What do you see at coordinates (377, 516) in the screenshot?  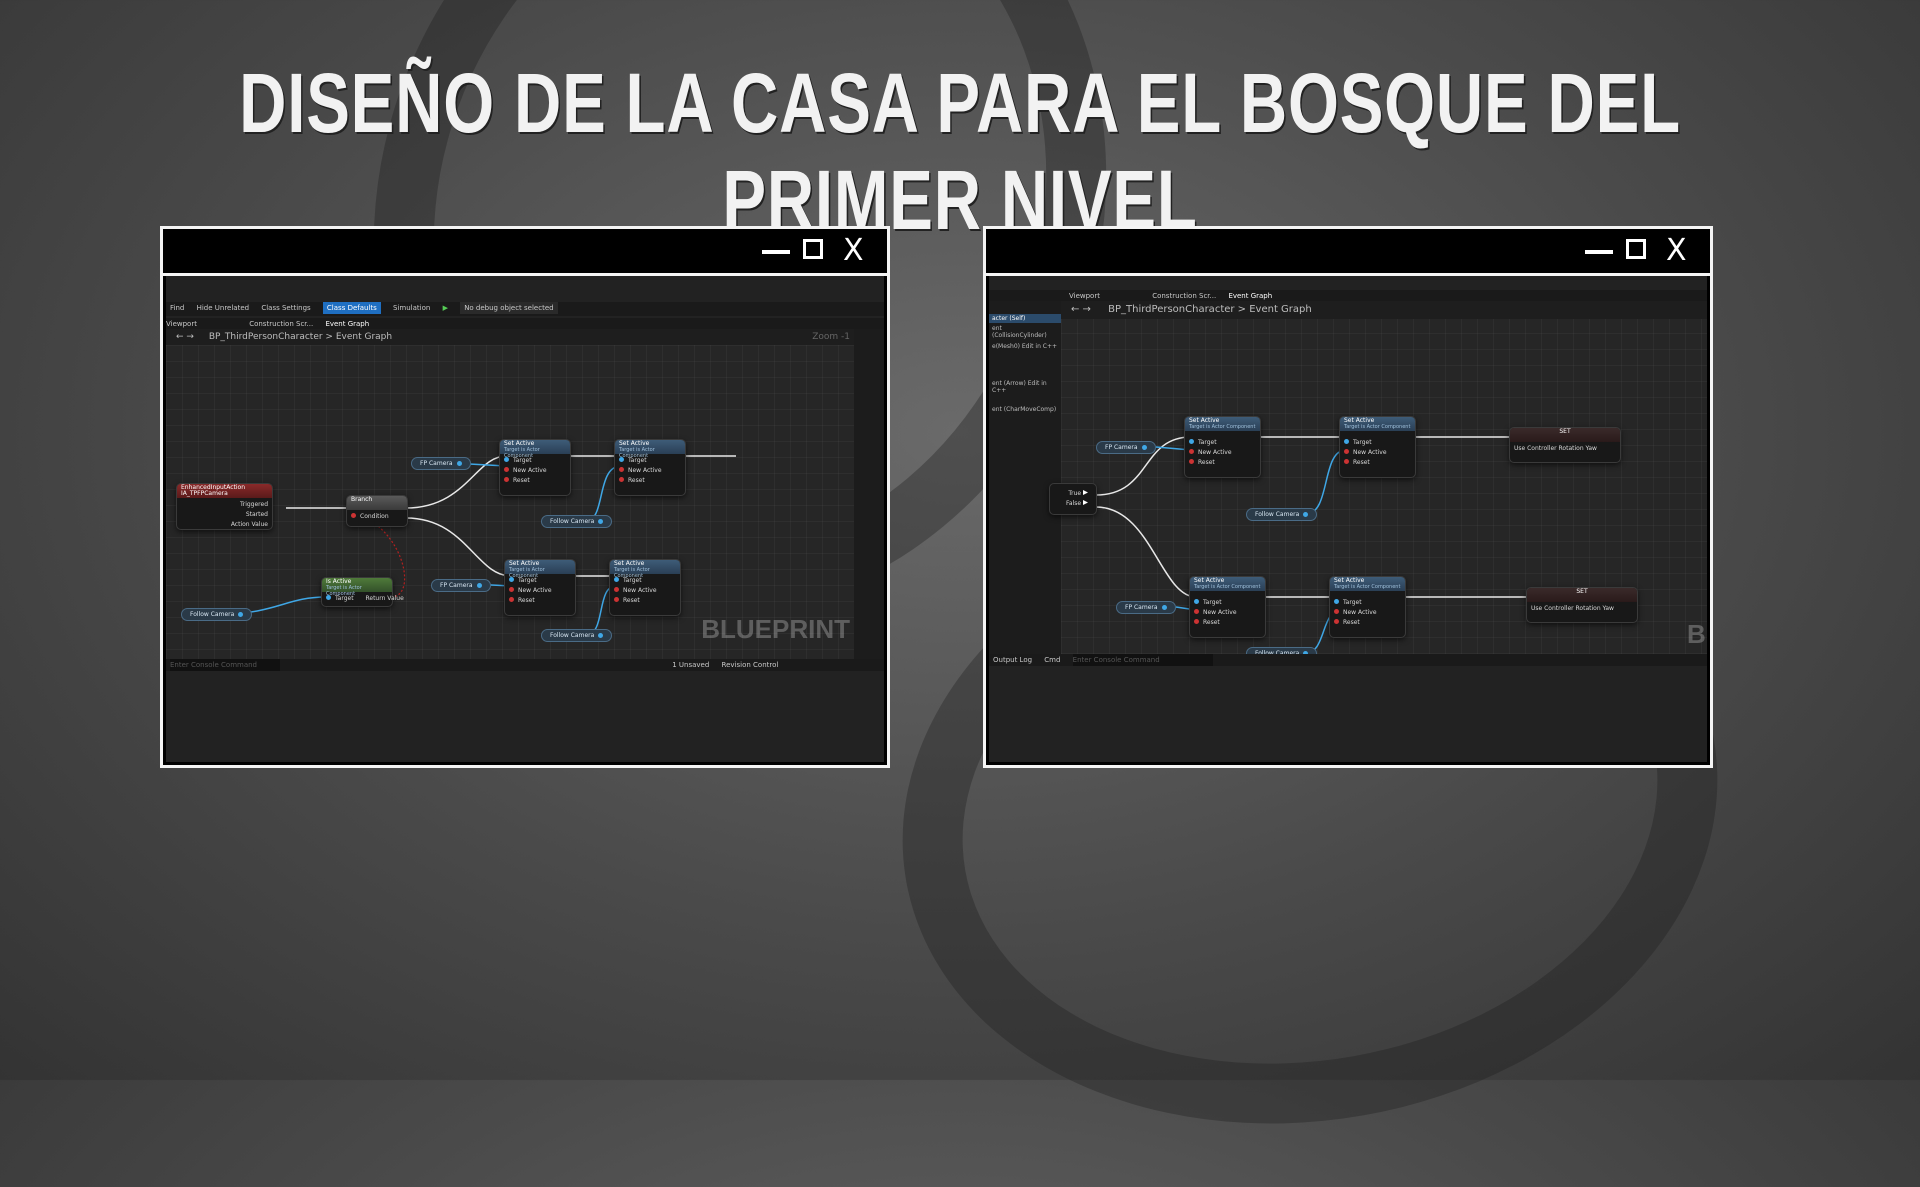 I see `pin-condition: Condition` at bounding box center [377, 516].